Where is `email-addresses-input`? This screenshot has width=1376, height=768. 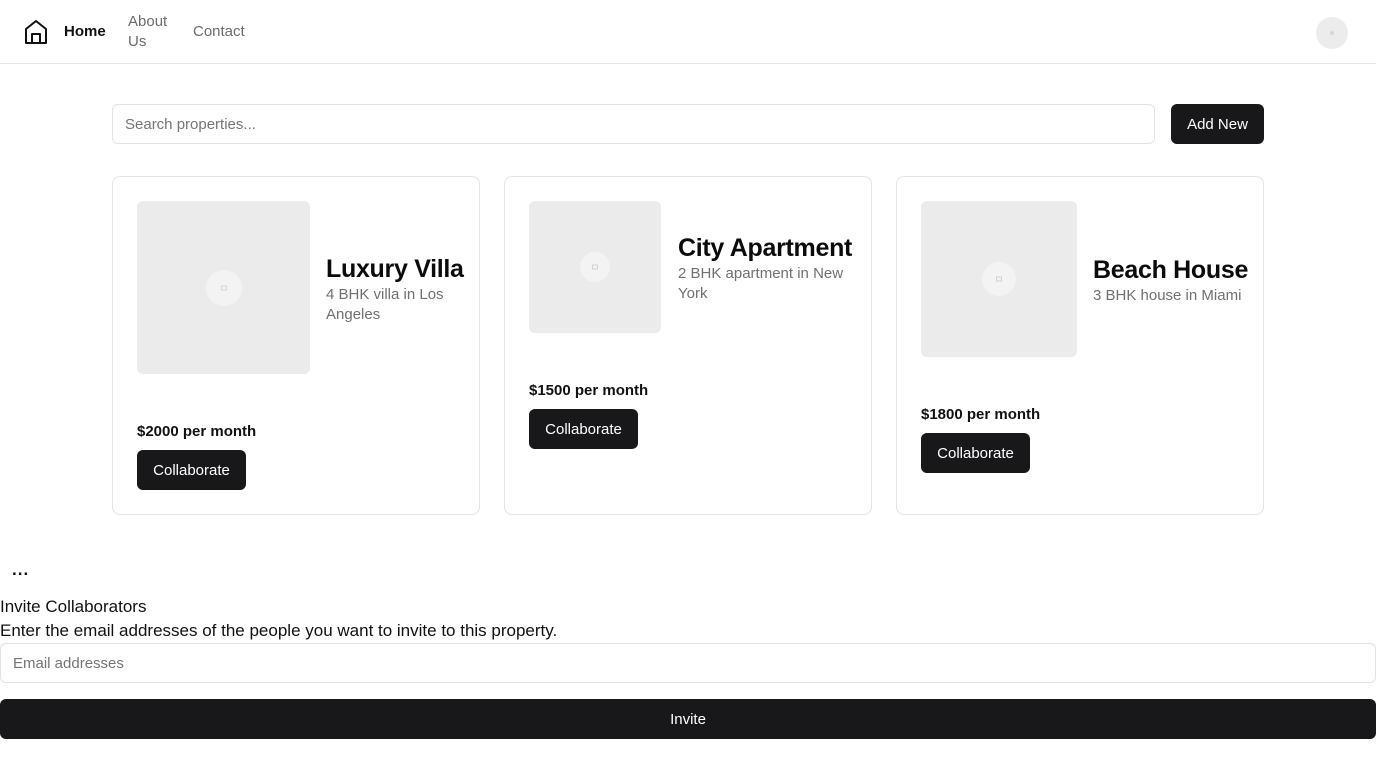 email-addresses-input is located at coordinates (688, 663).